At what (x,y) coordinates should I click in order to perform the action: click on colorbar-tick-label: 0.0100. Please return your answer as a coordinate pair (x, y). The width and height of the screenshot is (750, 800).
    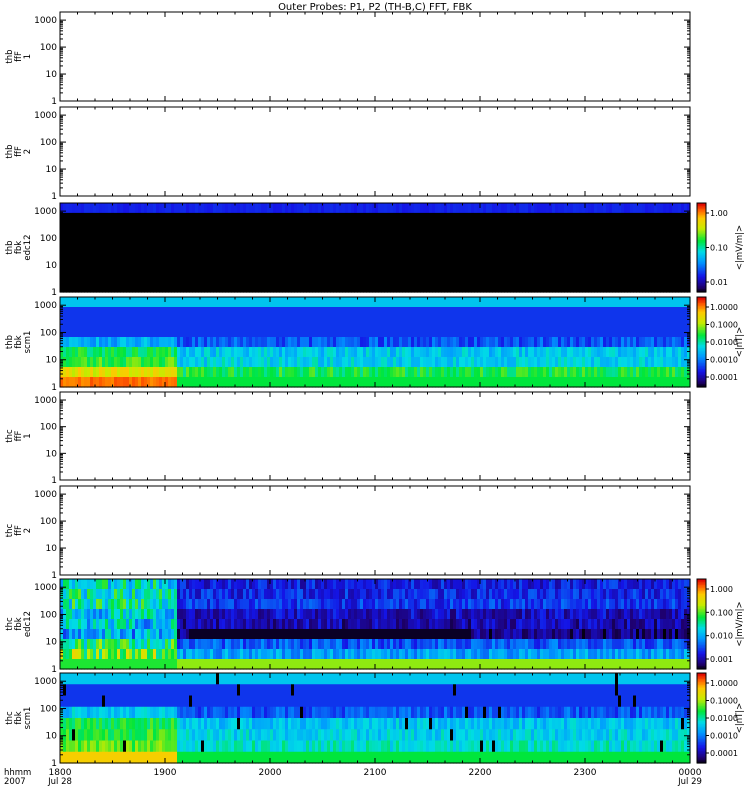
    Looking at the image, I should click on (724, 342).